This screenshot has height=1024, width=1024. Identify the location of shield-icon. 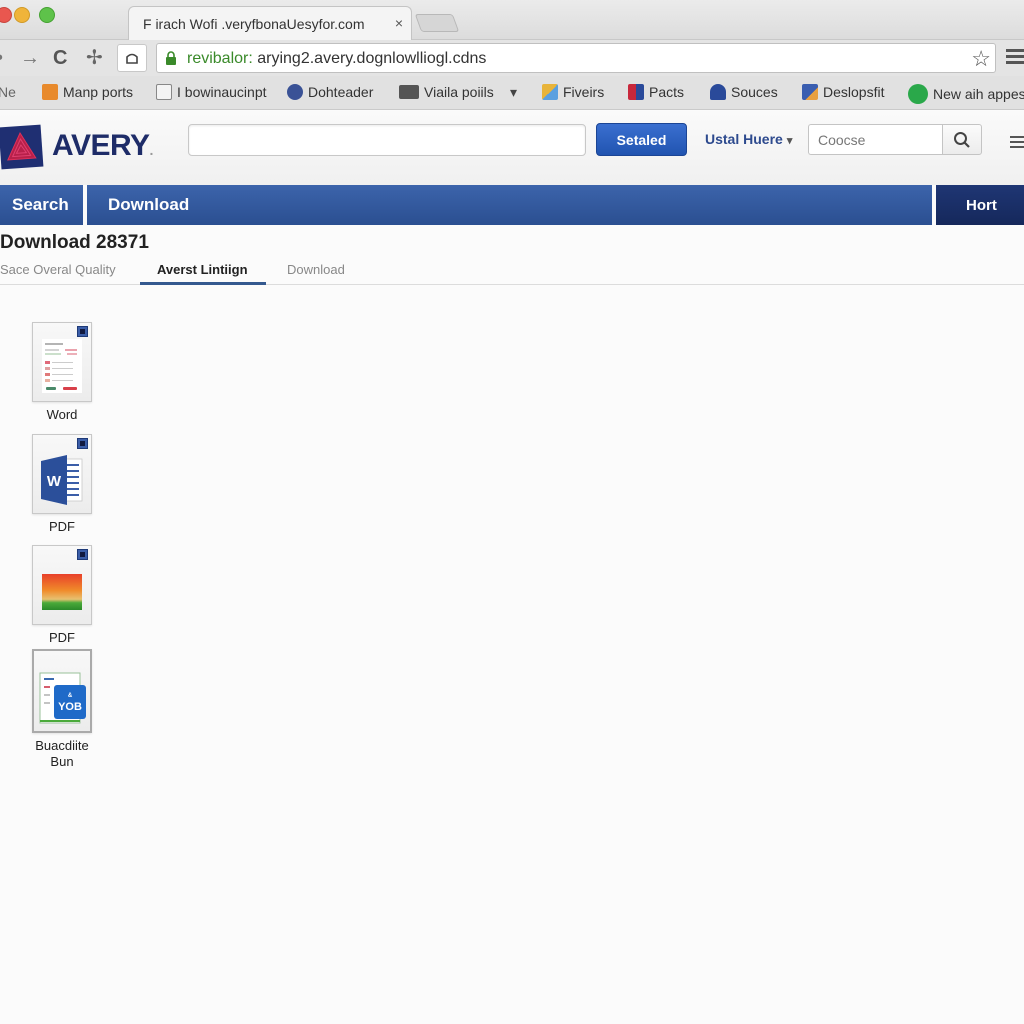
(50, 92).